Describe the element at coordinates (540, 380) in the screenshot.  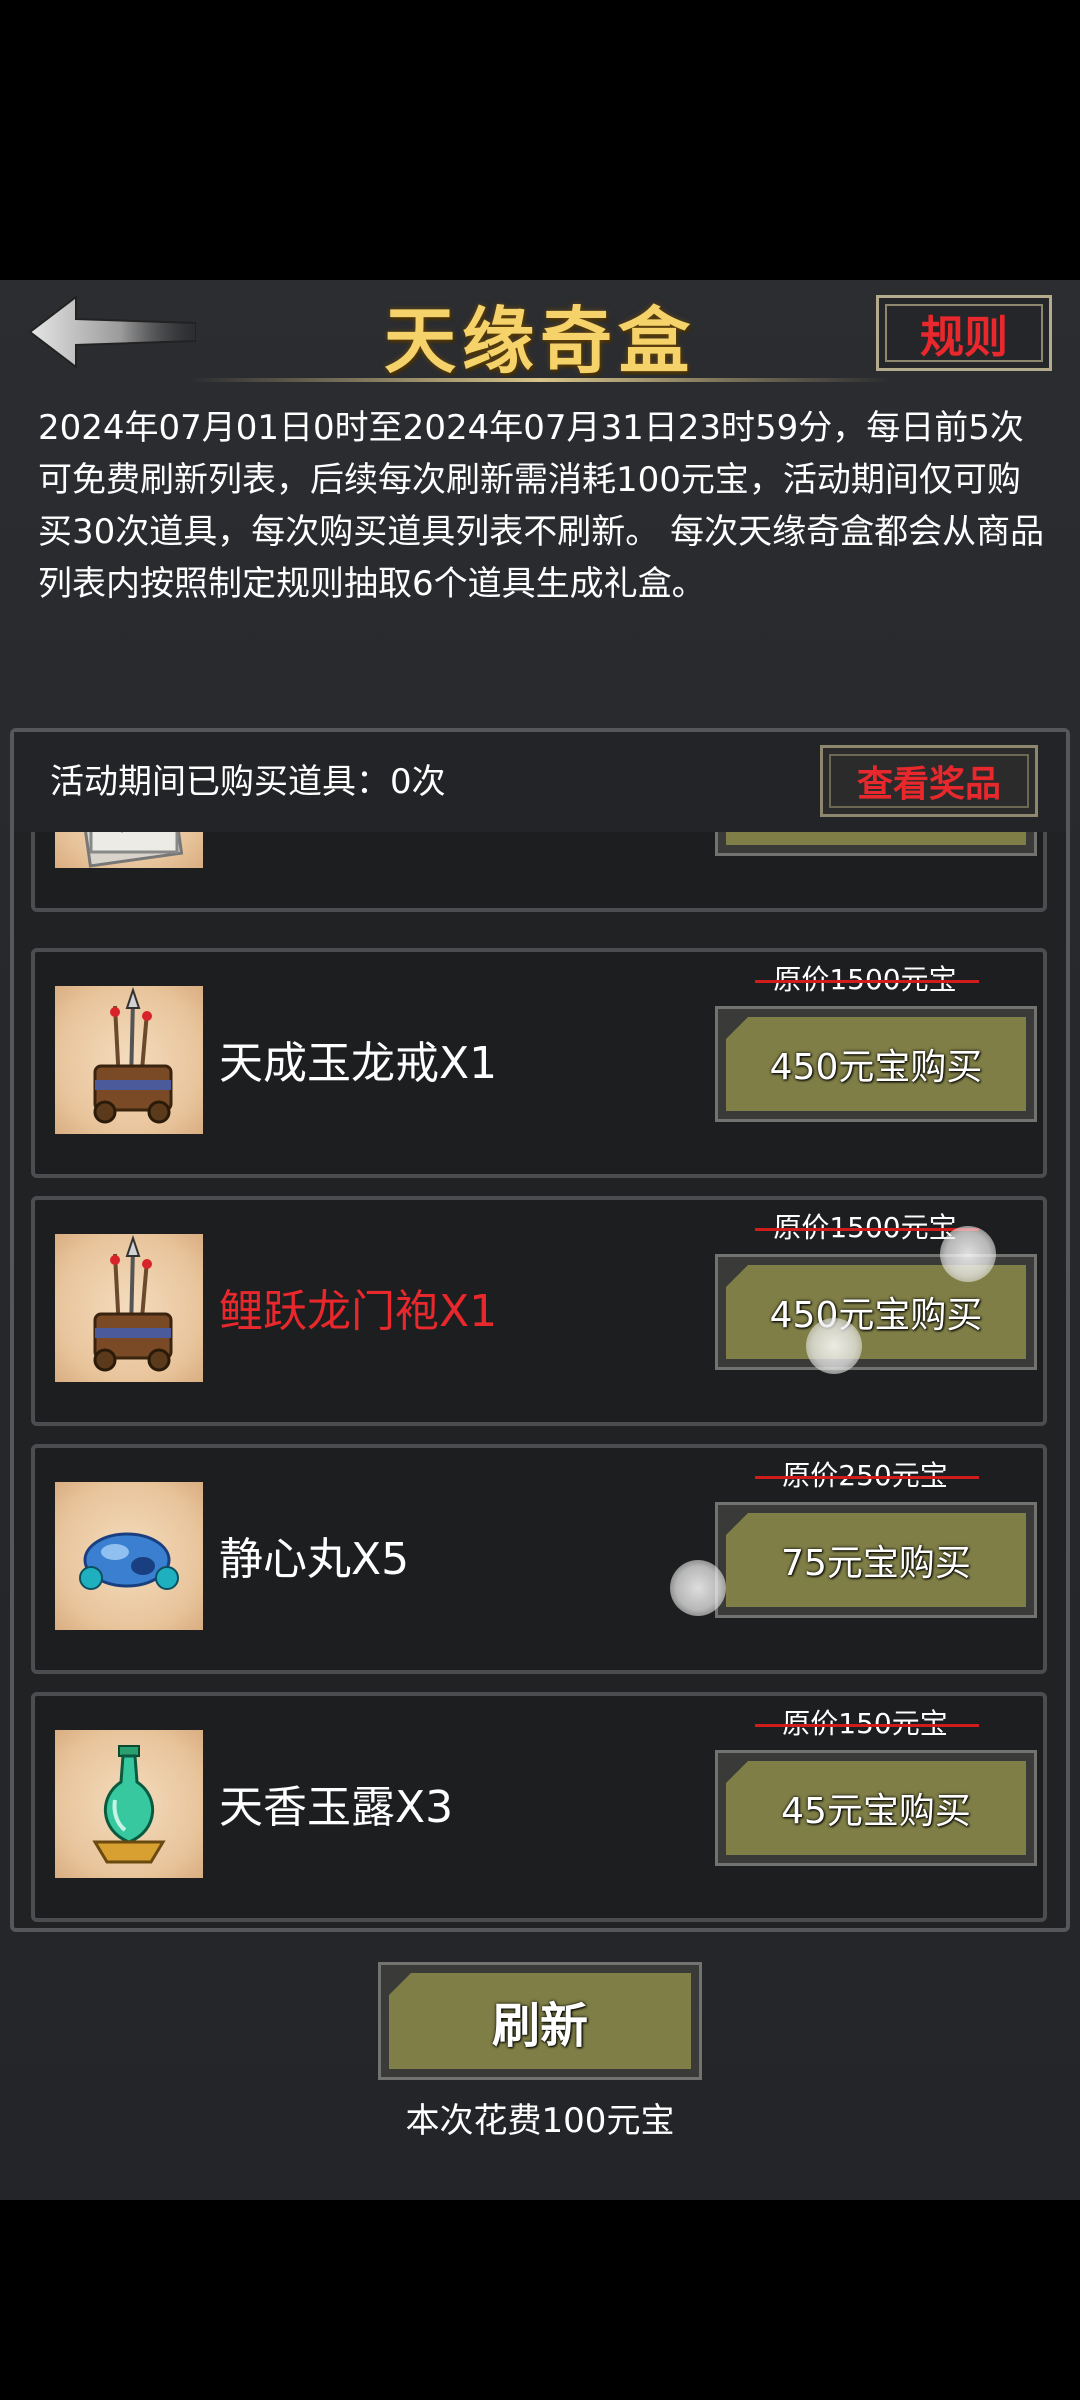
I see `title-underline` at that location.